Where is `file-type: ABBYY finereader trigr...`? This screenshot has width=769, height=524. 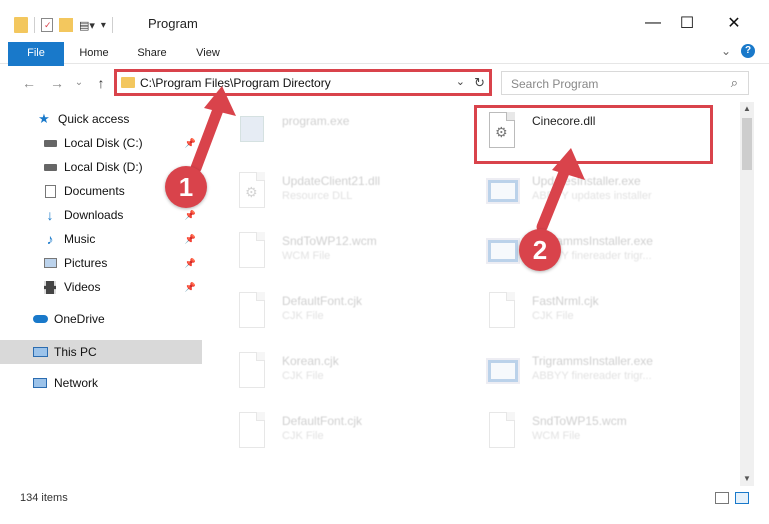
file-type: ABBYY finereader trigr... is located at coordinates (592, 376).